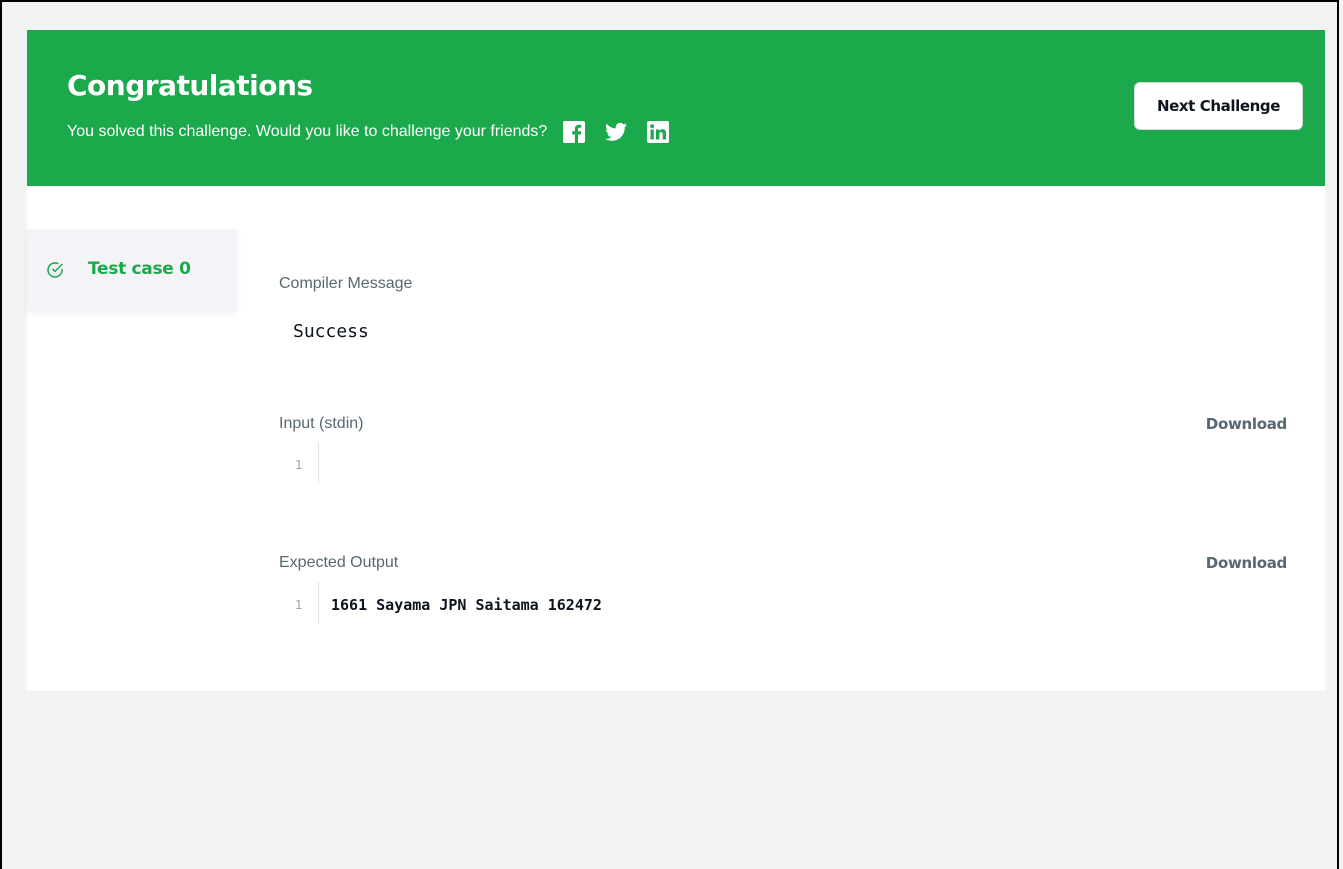  What do you see at coordinates (466, 605) in the screenshot?
I see `code-line: 1661 Sayama JPN Saitama 162472` at bounding box center [466, 605].